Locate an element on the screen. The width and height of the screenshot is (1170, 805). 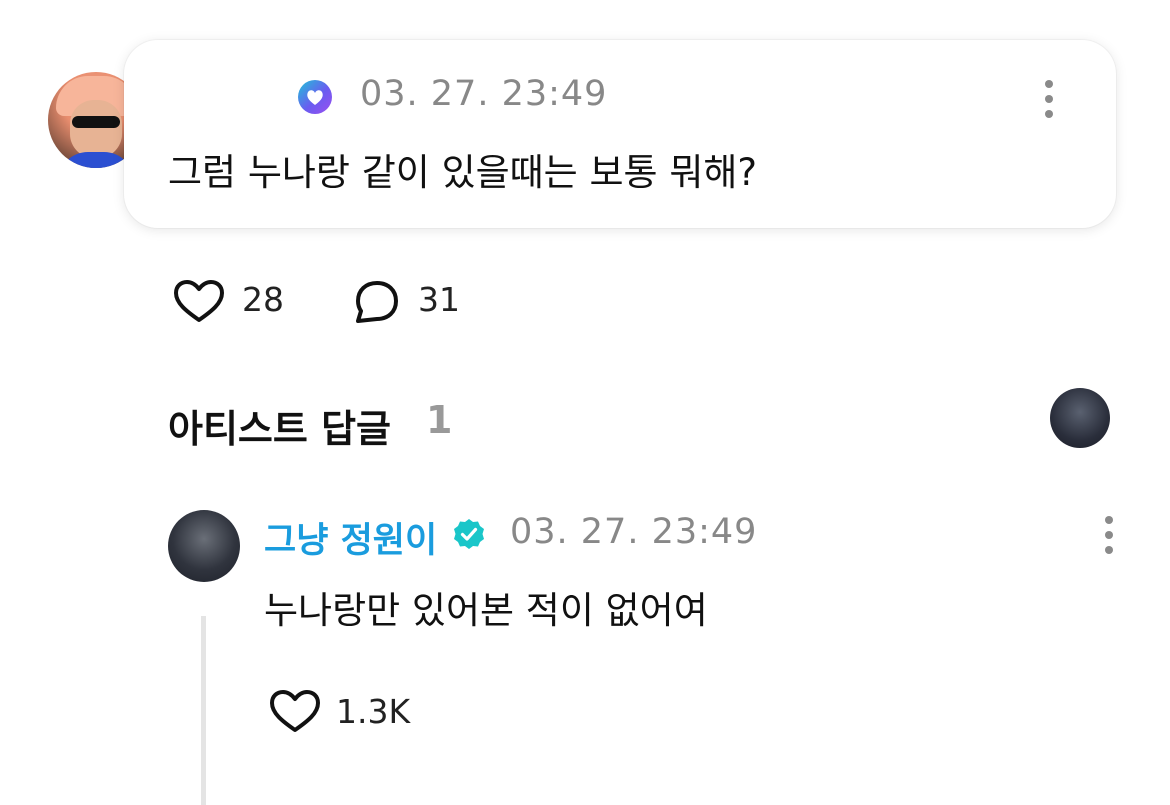
fan-comment-timestamp: 03. 27. 23:49 is located at coordinates (484, 94).